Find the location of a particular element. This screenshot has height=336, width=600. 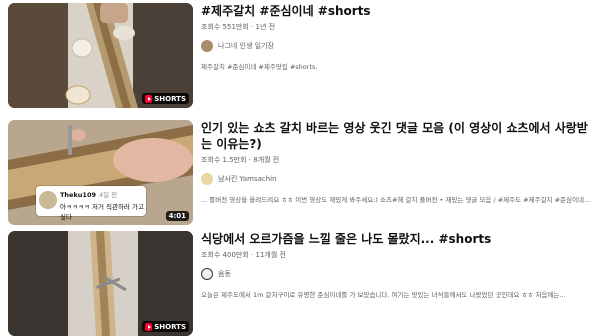

upload-age: 1년 전 is located at coordinates (265, 27).